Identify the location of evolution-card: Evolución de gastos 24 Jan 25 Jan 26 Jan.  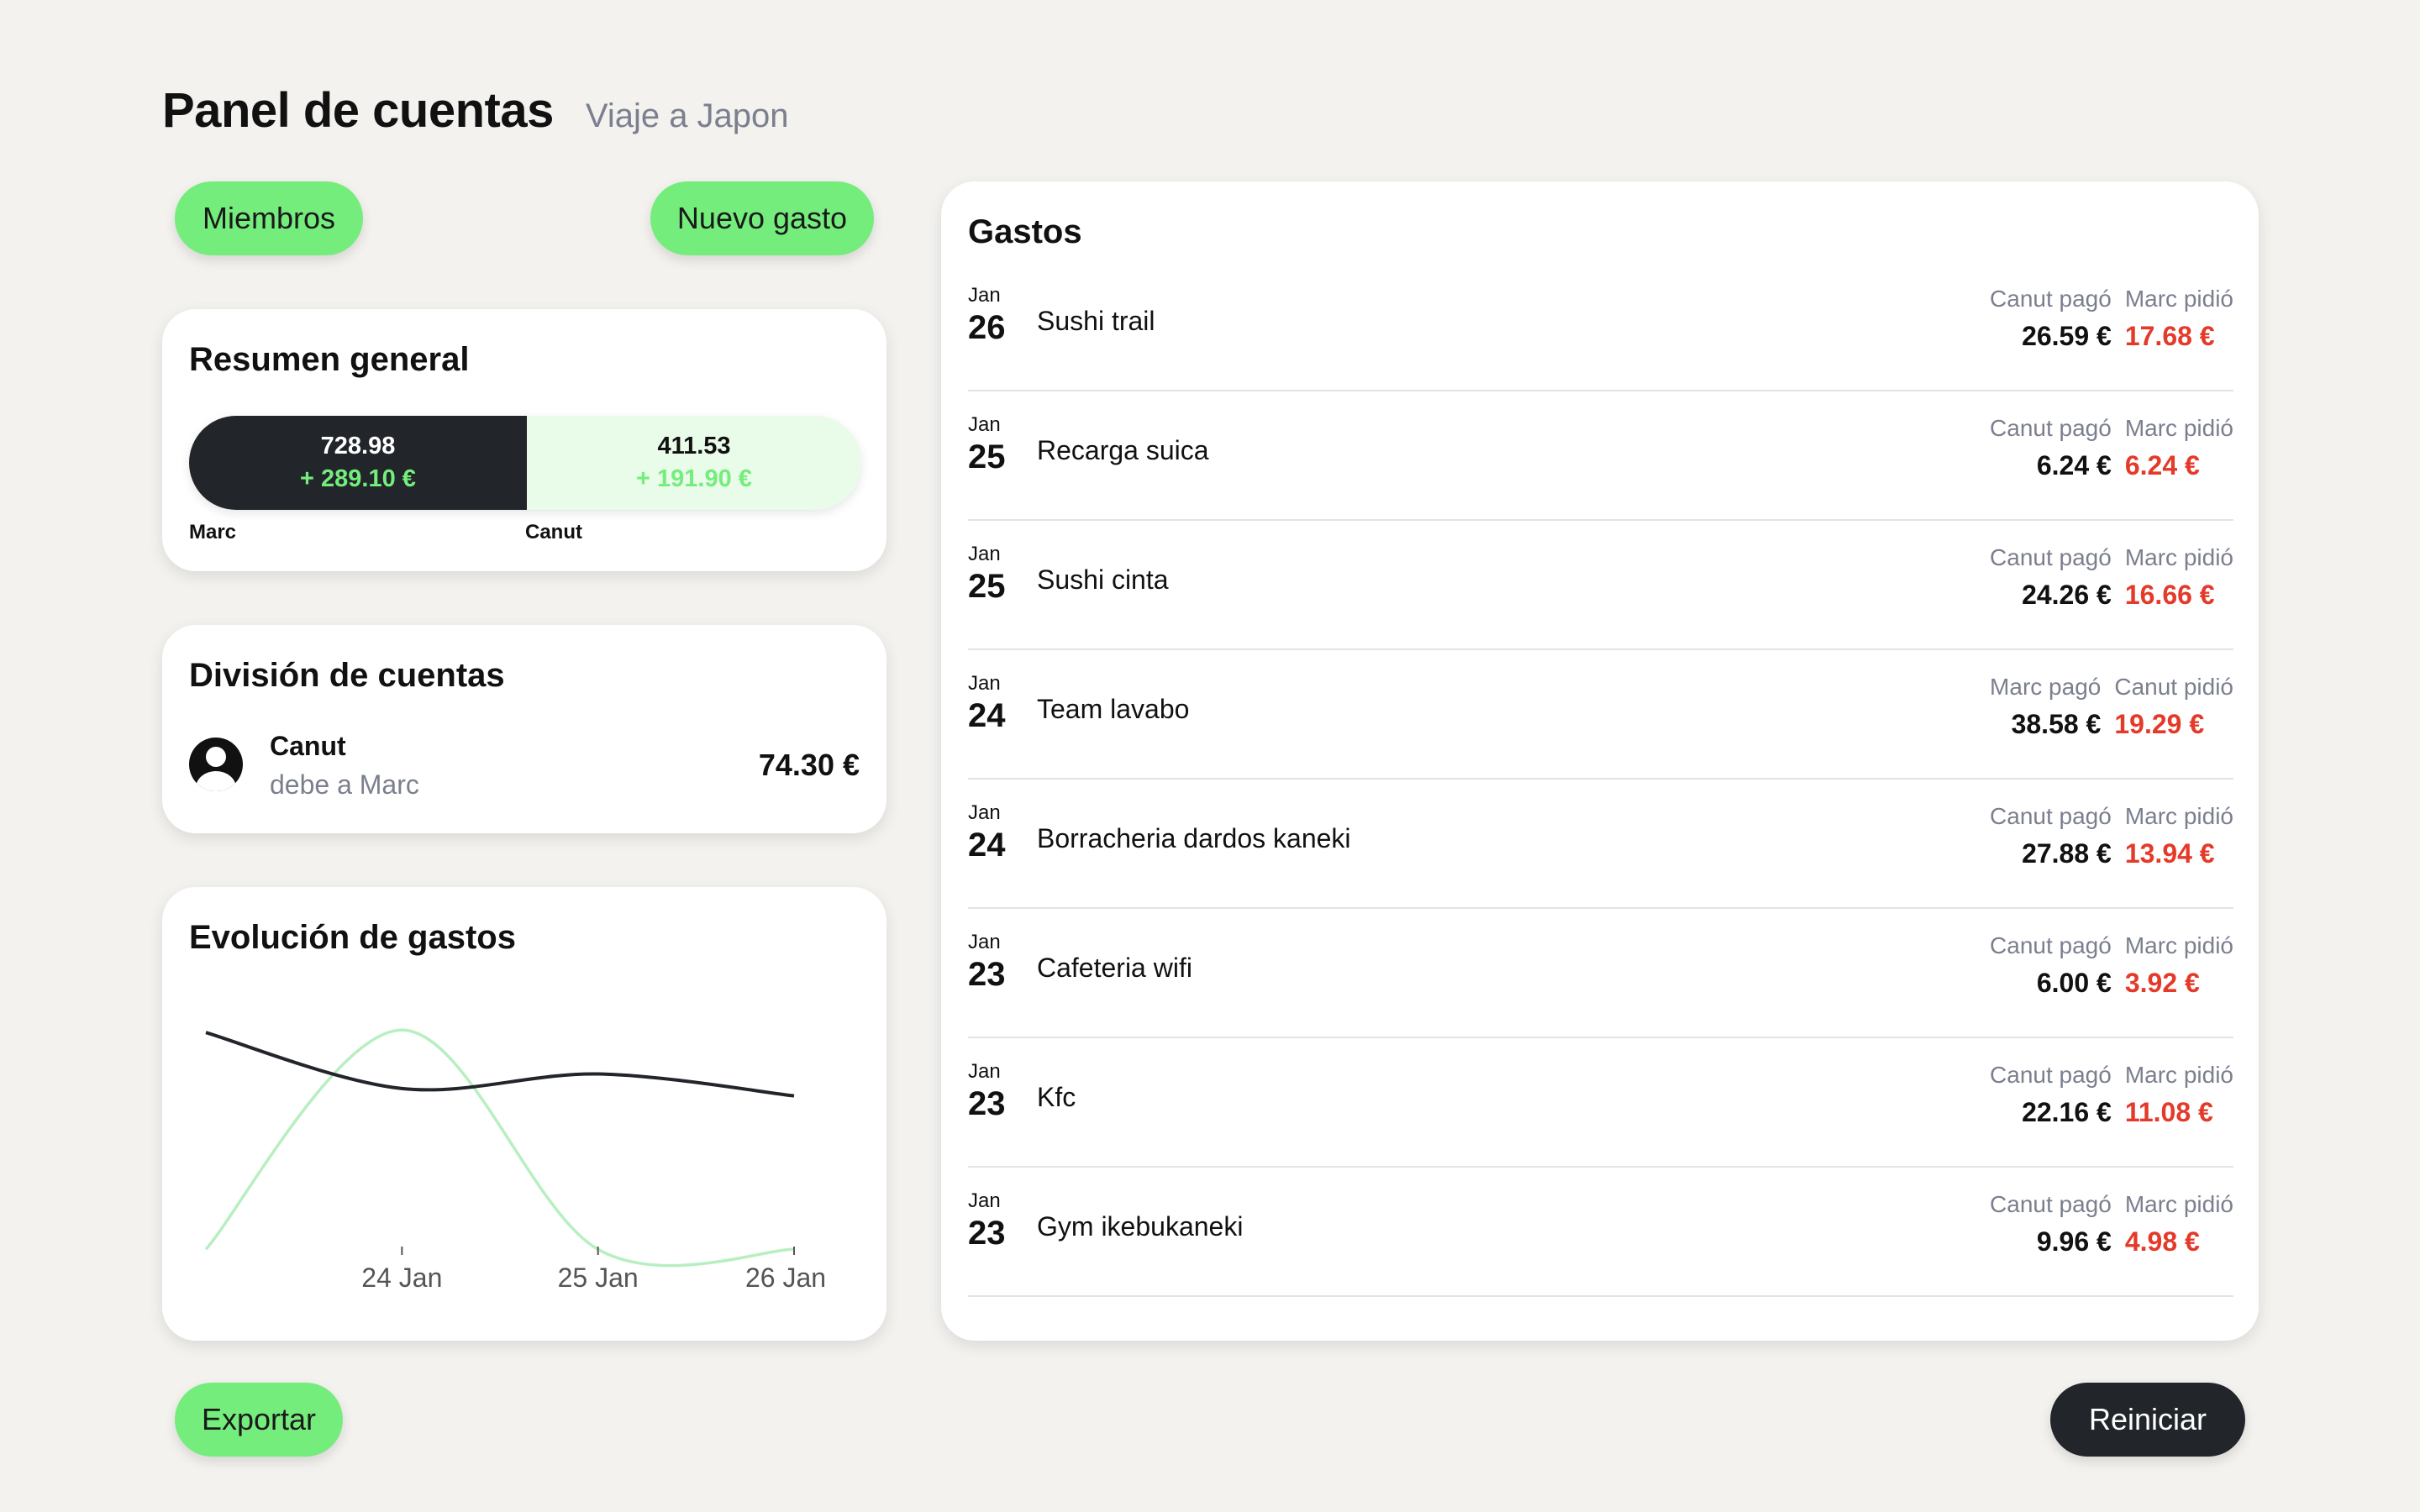
(524, 1114).